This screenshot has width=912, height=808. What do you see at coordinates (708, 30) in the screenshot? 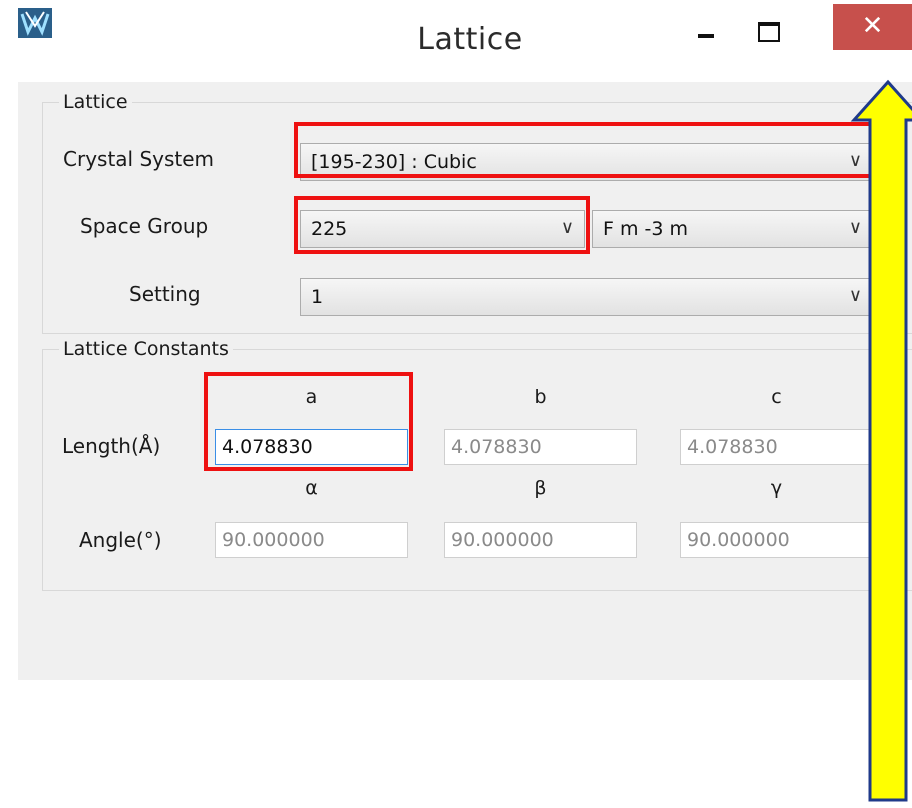
I see `minimize-button` at bounding box center [708, 30].